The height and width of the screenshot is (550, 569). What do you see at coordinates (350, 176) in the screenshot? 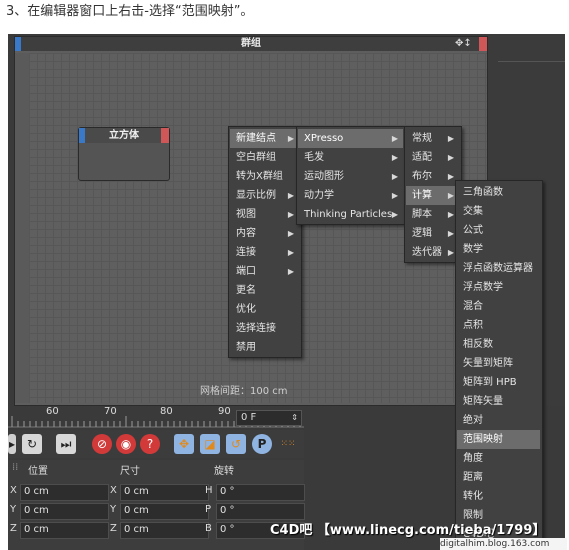
I see `new-node-item: 运动图形 ▶` at bounding box center [350, 176].